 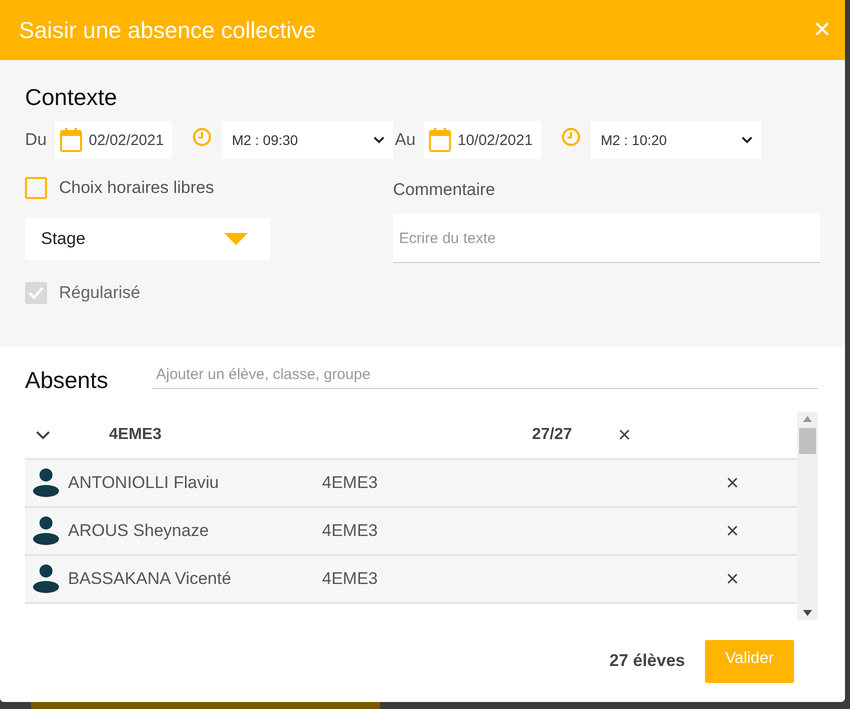 What do you see at coordinates (36, 188) in the screenshot?
I see `checkbox` at bounding box center [36, 188].